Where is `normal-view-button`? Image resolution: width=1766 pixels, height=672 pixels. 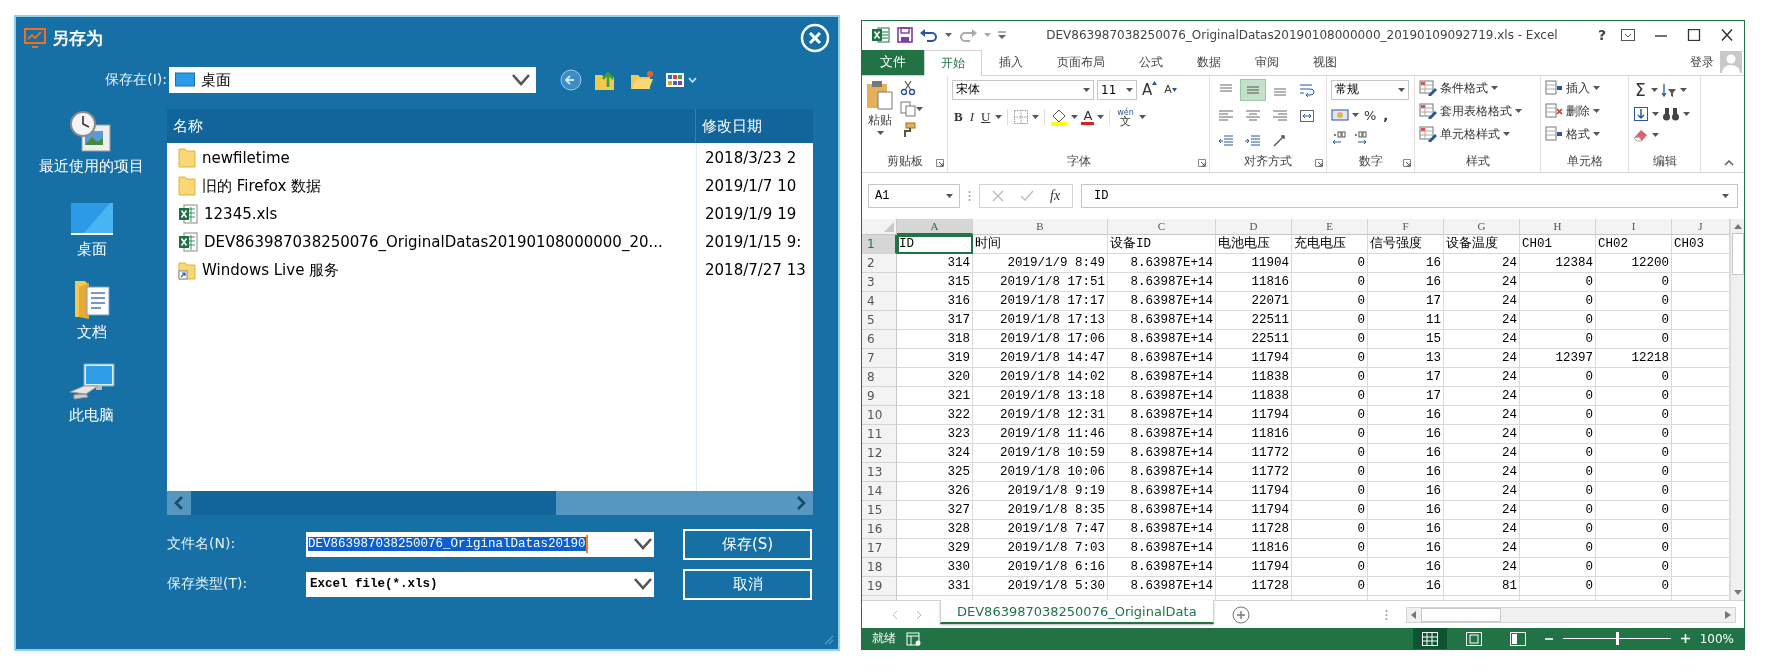 normal-view-button is located at coordinates (1429, 638).